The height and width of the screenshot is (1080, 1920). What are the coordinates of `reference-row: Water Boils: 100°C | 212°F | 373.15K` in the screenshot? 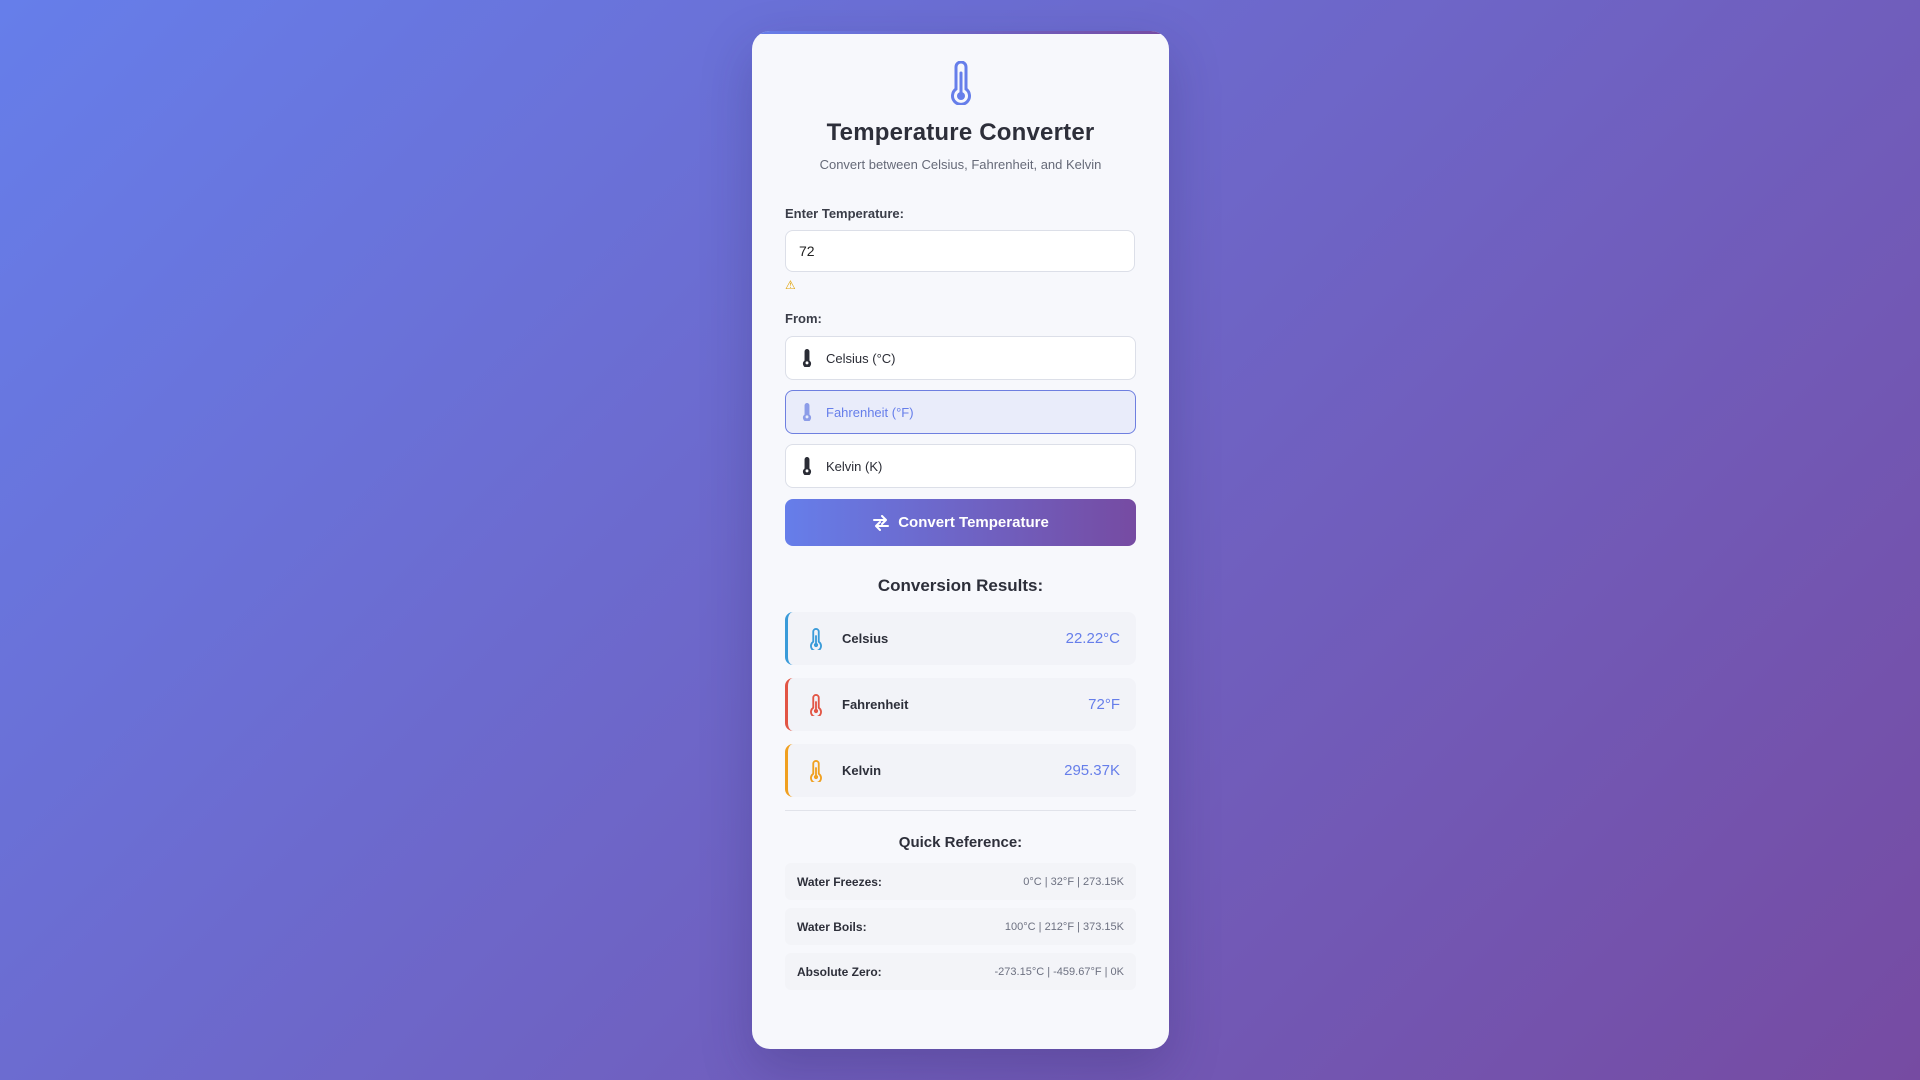 It's located at (960, 926).